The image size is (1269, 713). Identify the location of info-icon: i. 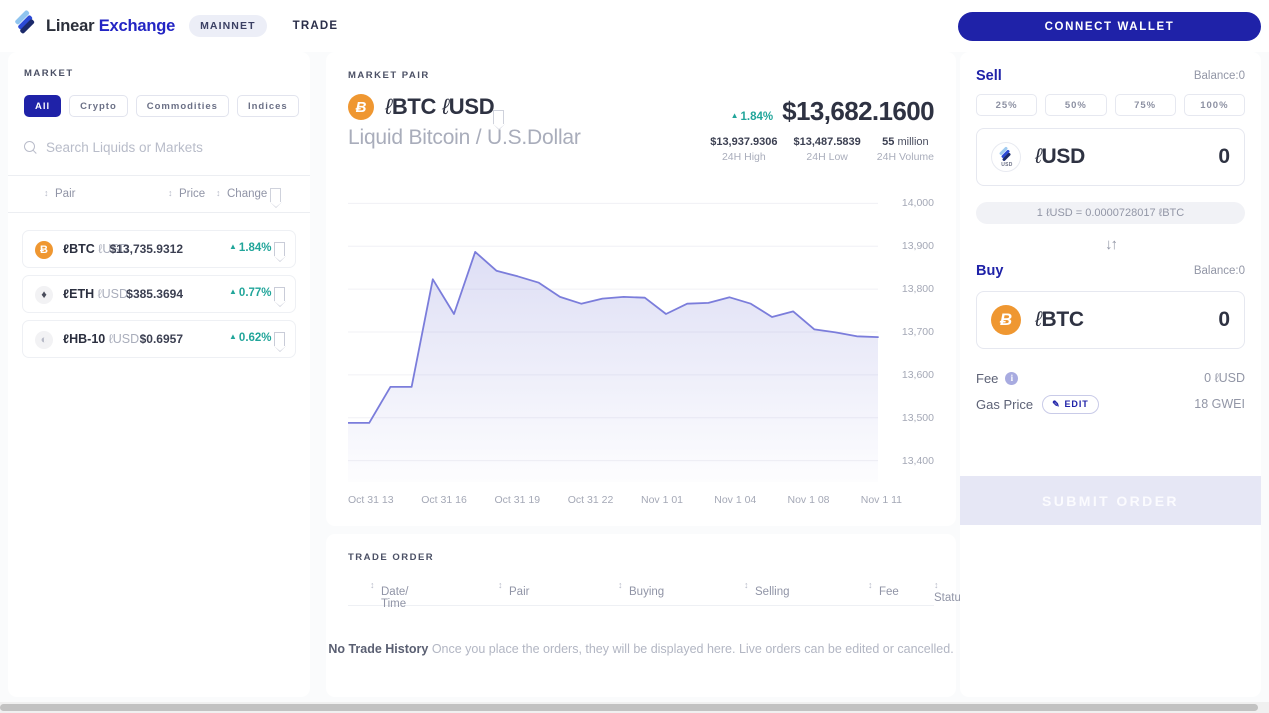
(1012, 378).